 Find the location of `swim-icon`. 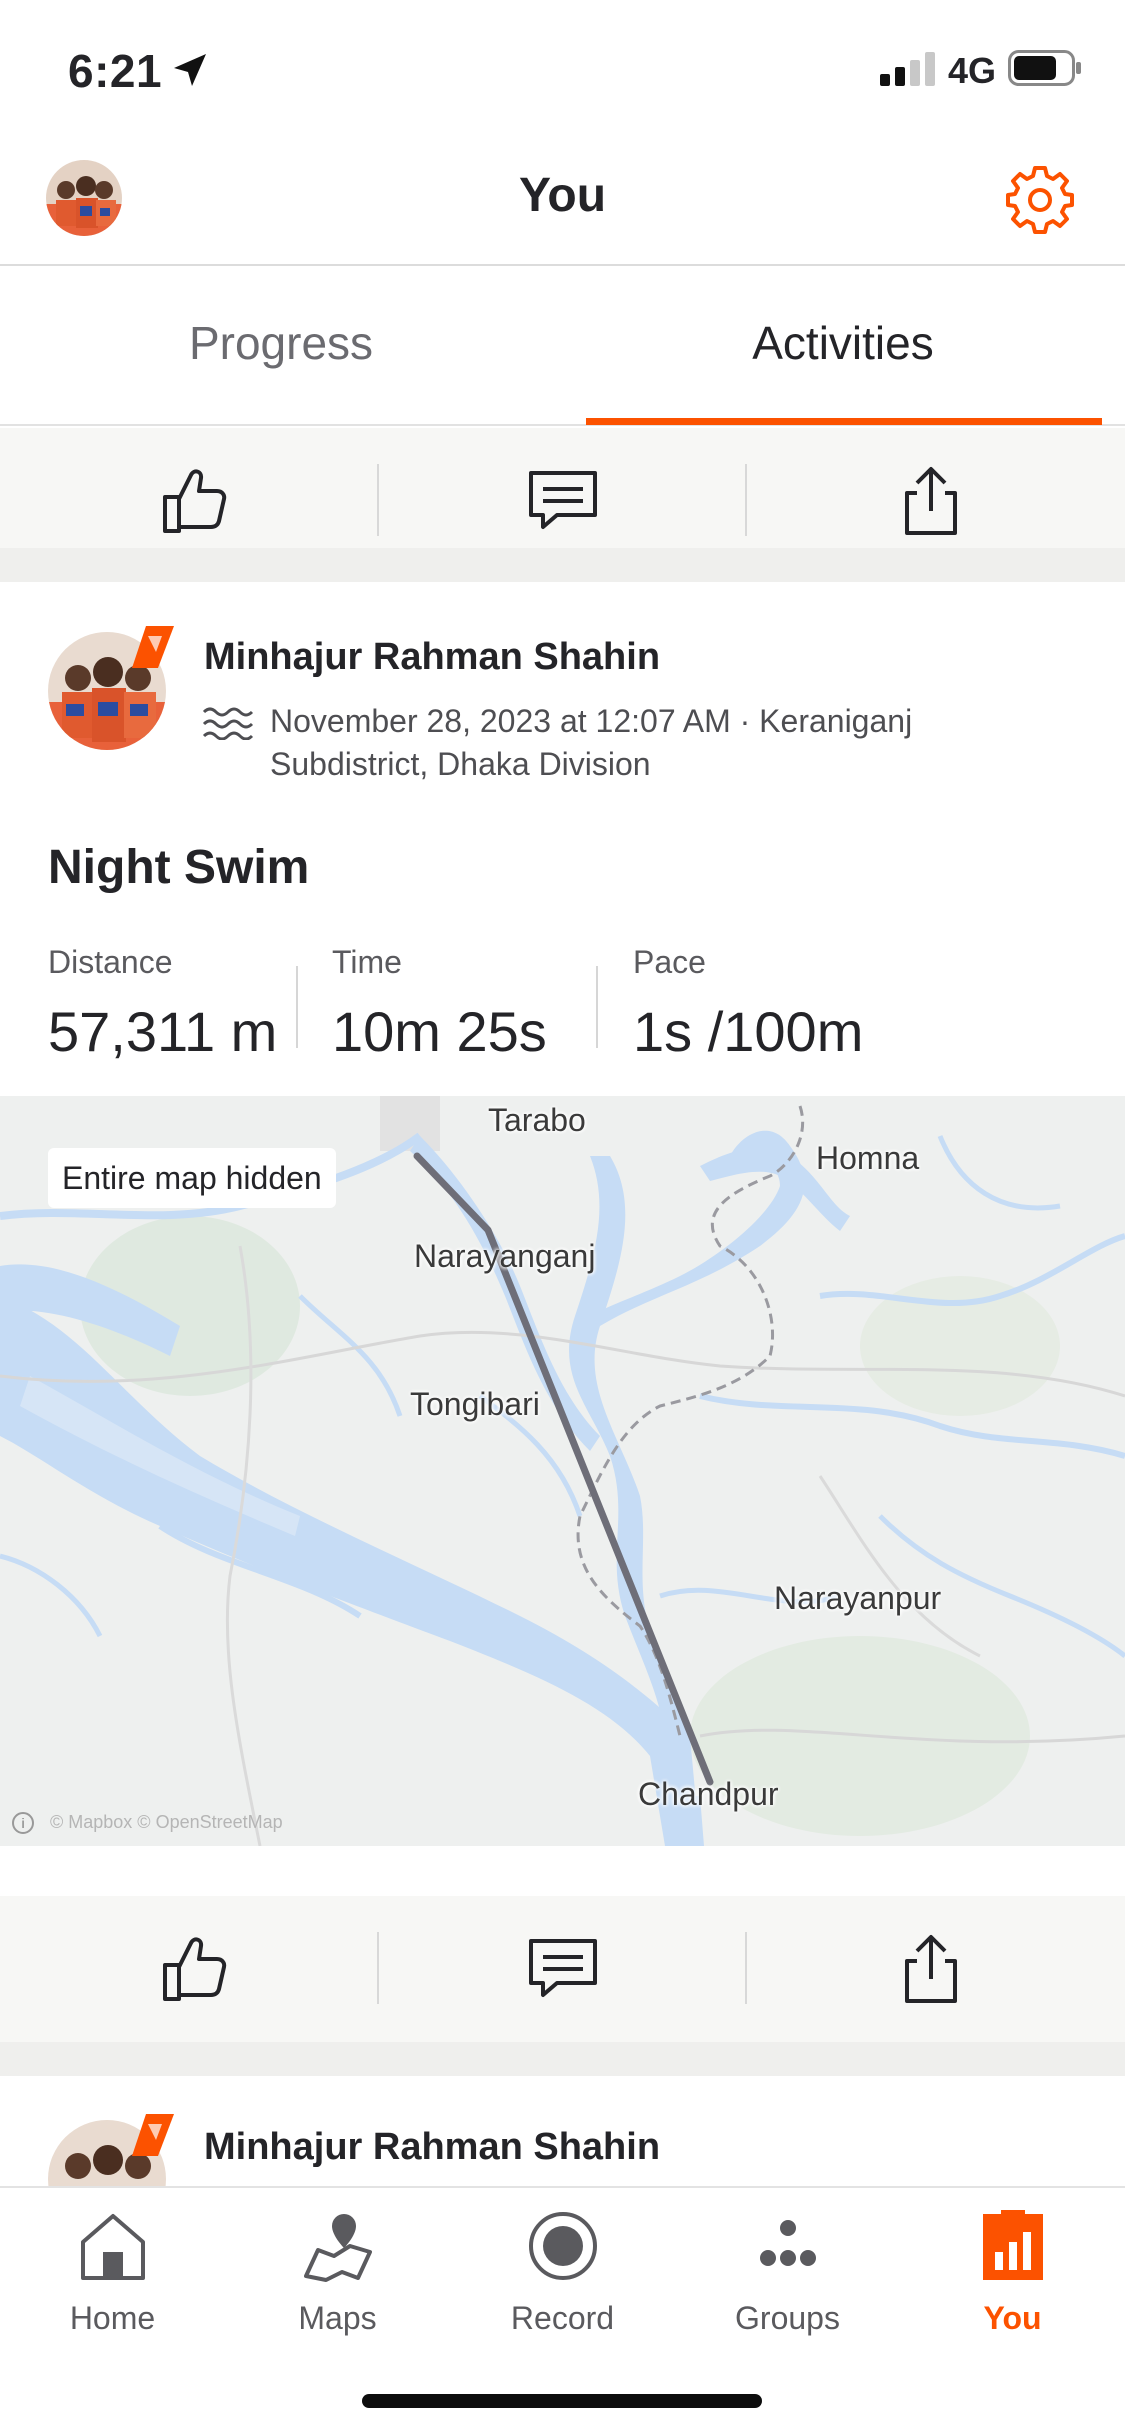

swim-icon is located at coordinates (228, 723).